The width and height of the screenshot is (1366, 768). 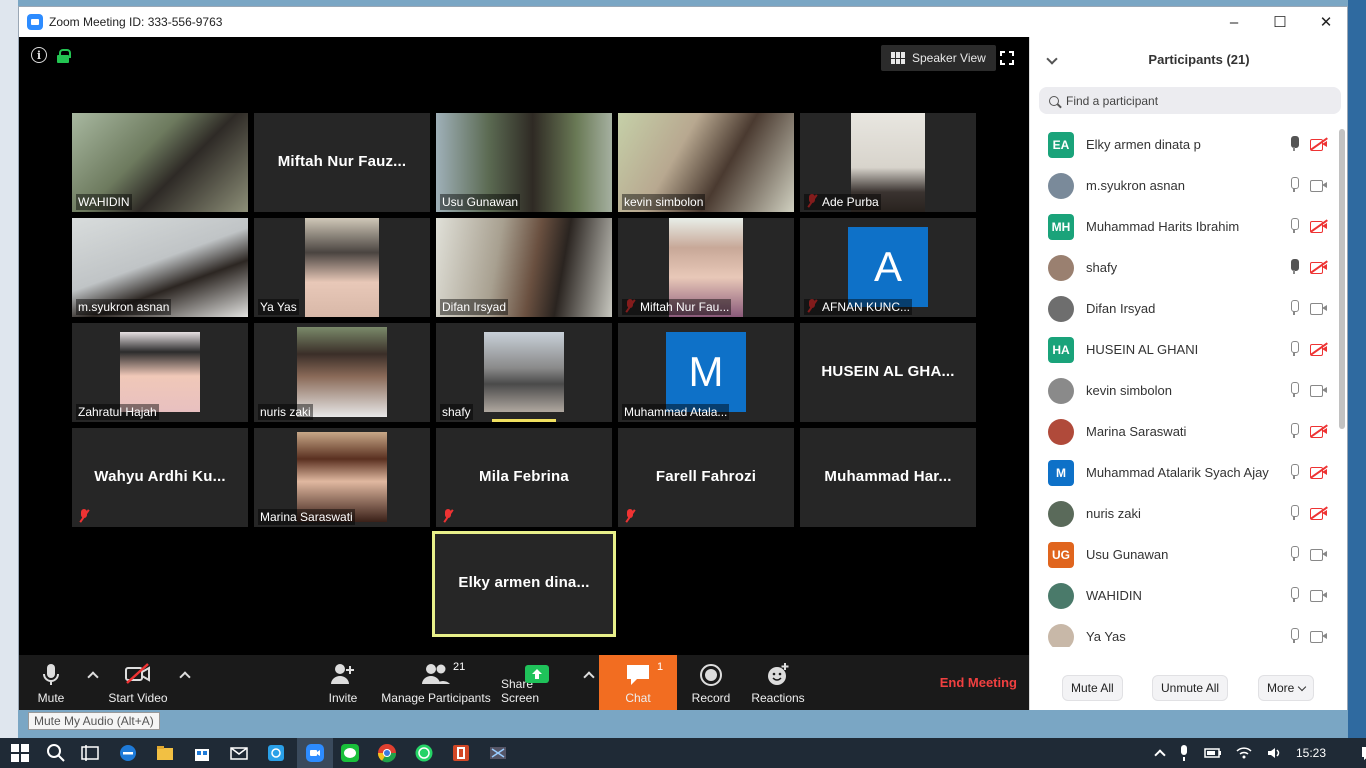 I want to click on fullscreen-icon, so click(x=1007, y=58).